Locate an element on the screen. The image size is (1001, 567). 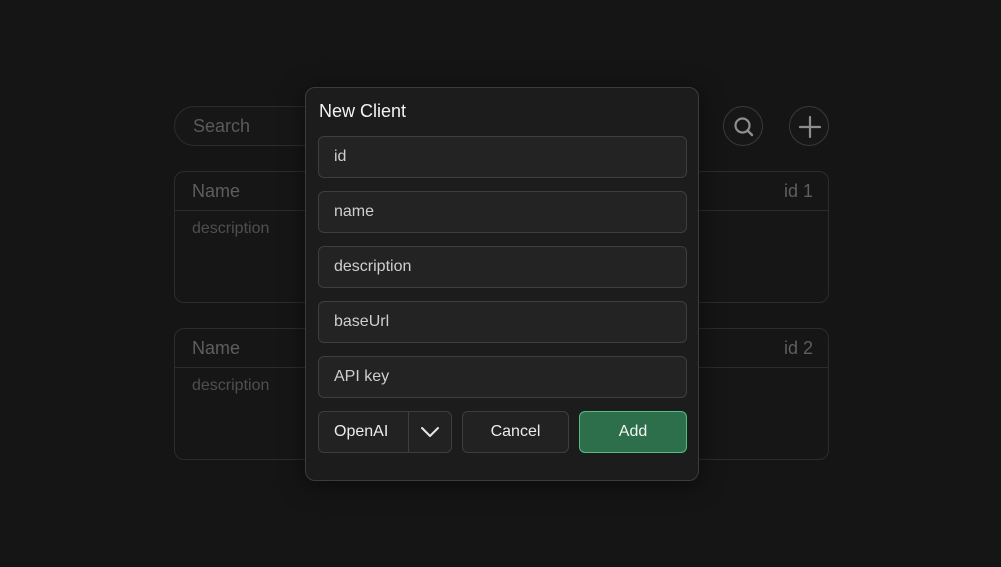
id-field is located at coordinates (502, 157).